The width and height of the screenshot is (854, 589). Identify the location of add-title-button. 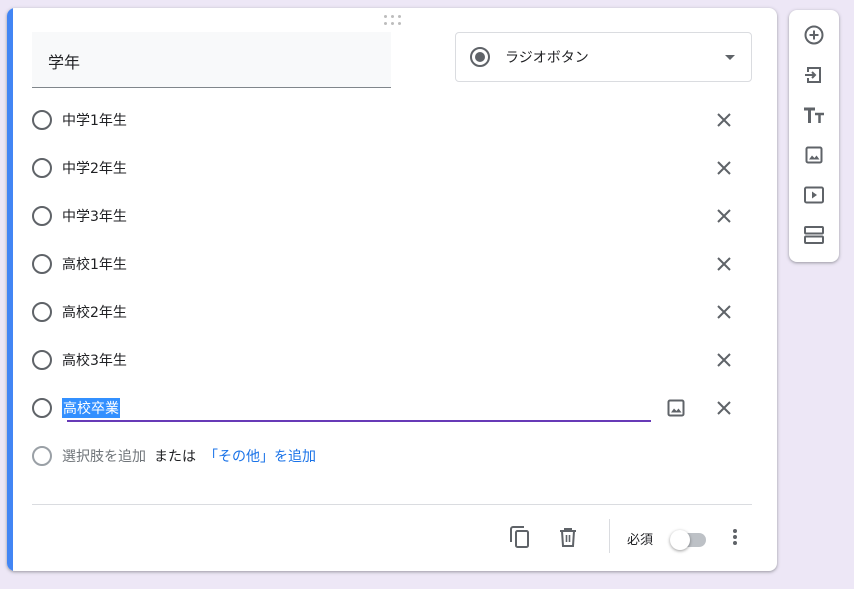
(814, 115).